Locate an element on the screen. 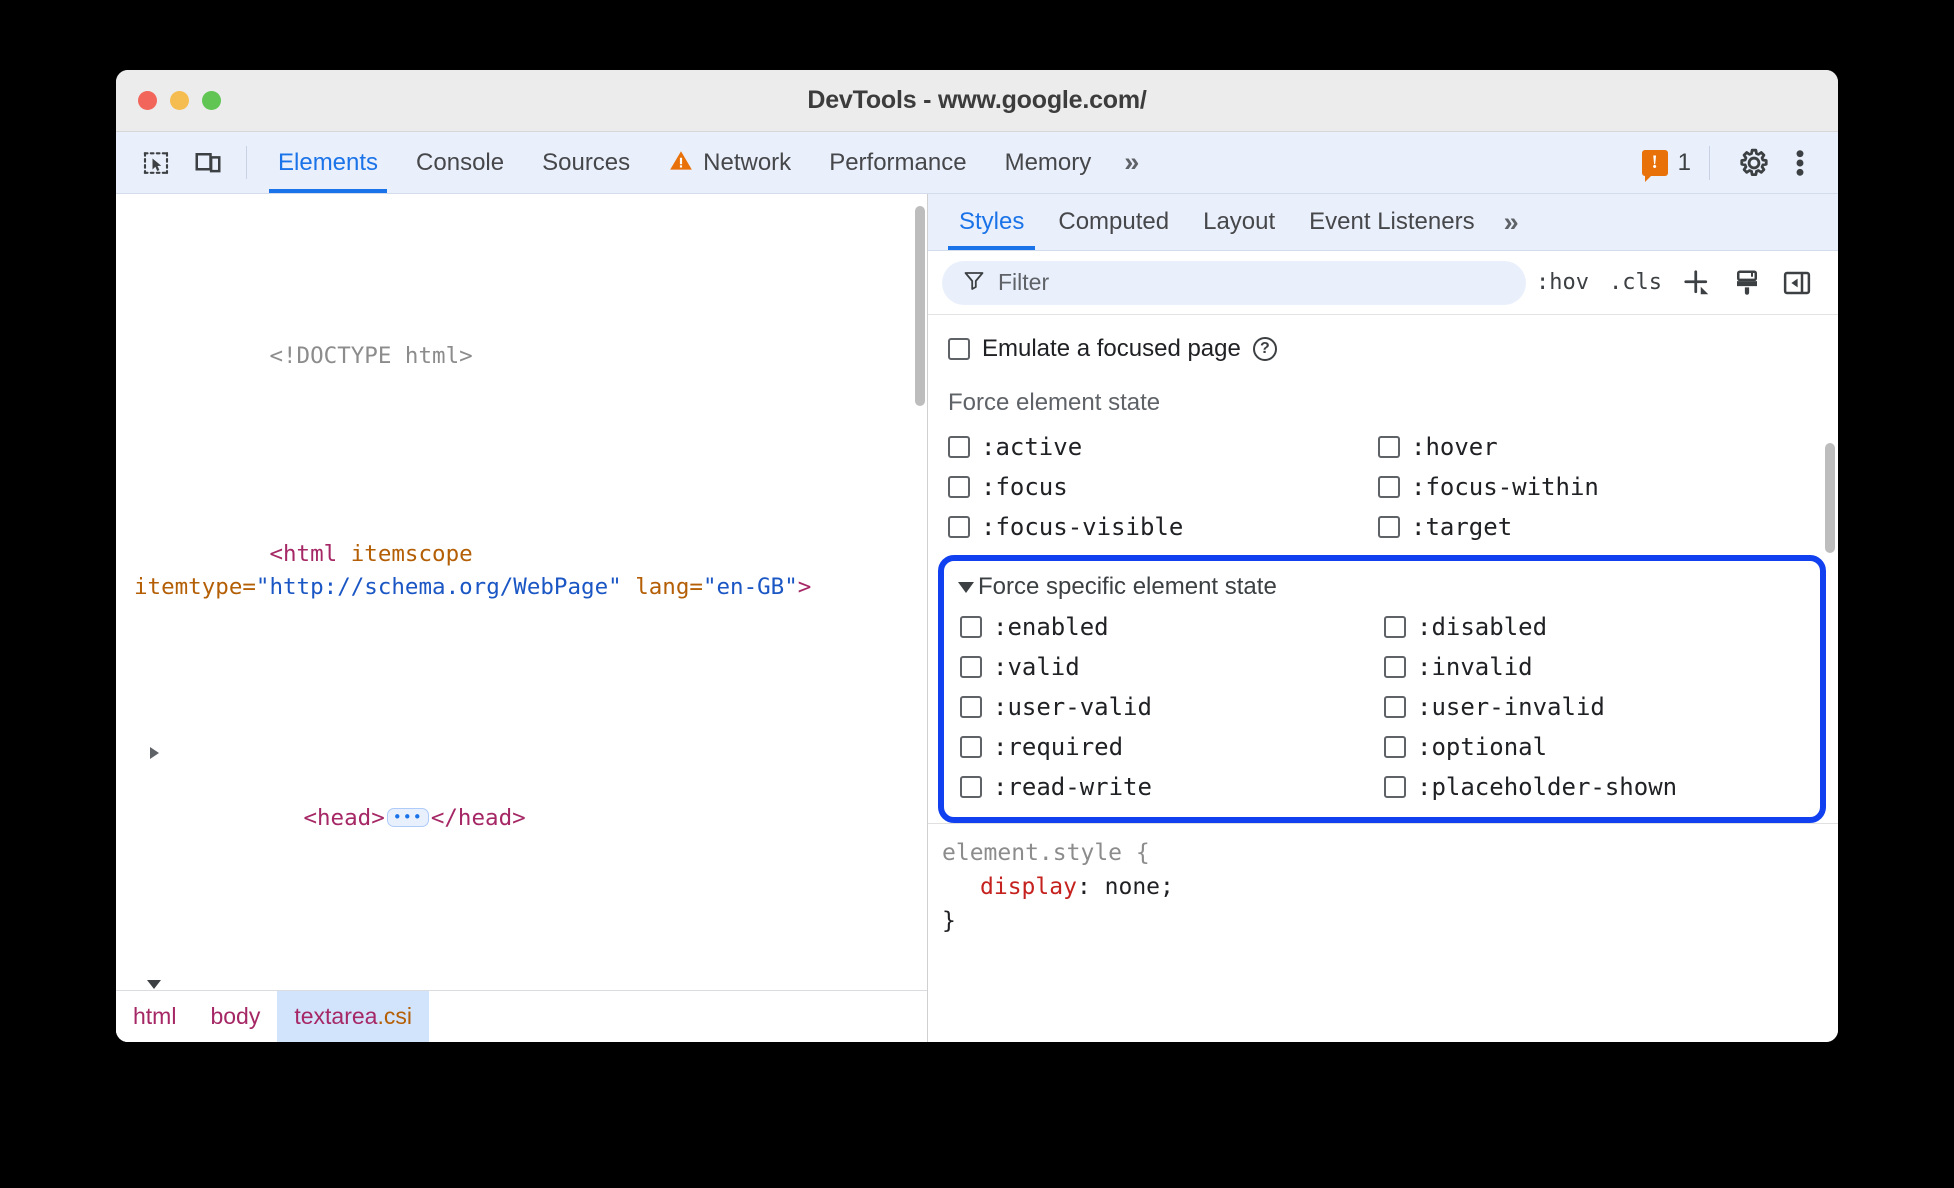 Image resolution: width=1954 pixels, height=1188 pixels. chevron-down-icon is located at coordinates (966, 587).